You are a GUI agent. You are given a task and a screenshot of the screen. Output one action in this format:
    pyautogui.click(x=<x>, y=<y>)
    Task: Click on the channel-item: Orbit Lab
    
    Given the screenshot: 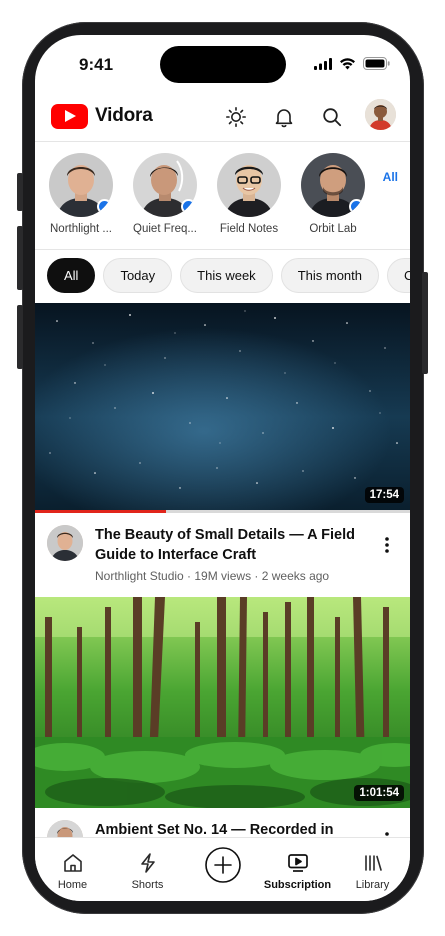 What is the action you would take?
    pyautogui.click(x=333, y=194)
    